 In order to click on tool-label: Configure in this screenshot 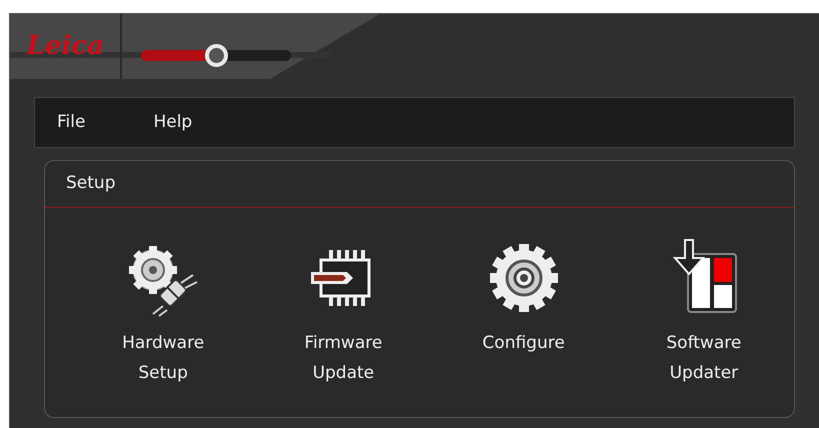, I will do `click(524, 343)`.